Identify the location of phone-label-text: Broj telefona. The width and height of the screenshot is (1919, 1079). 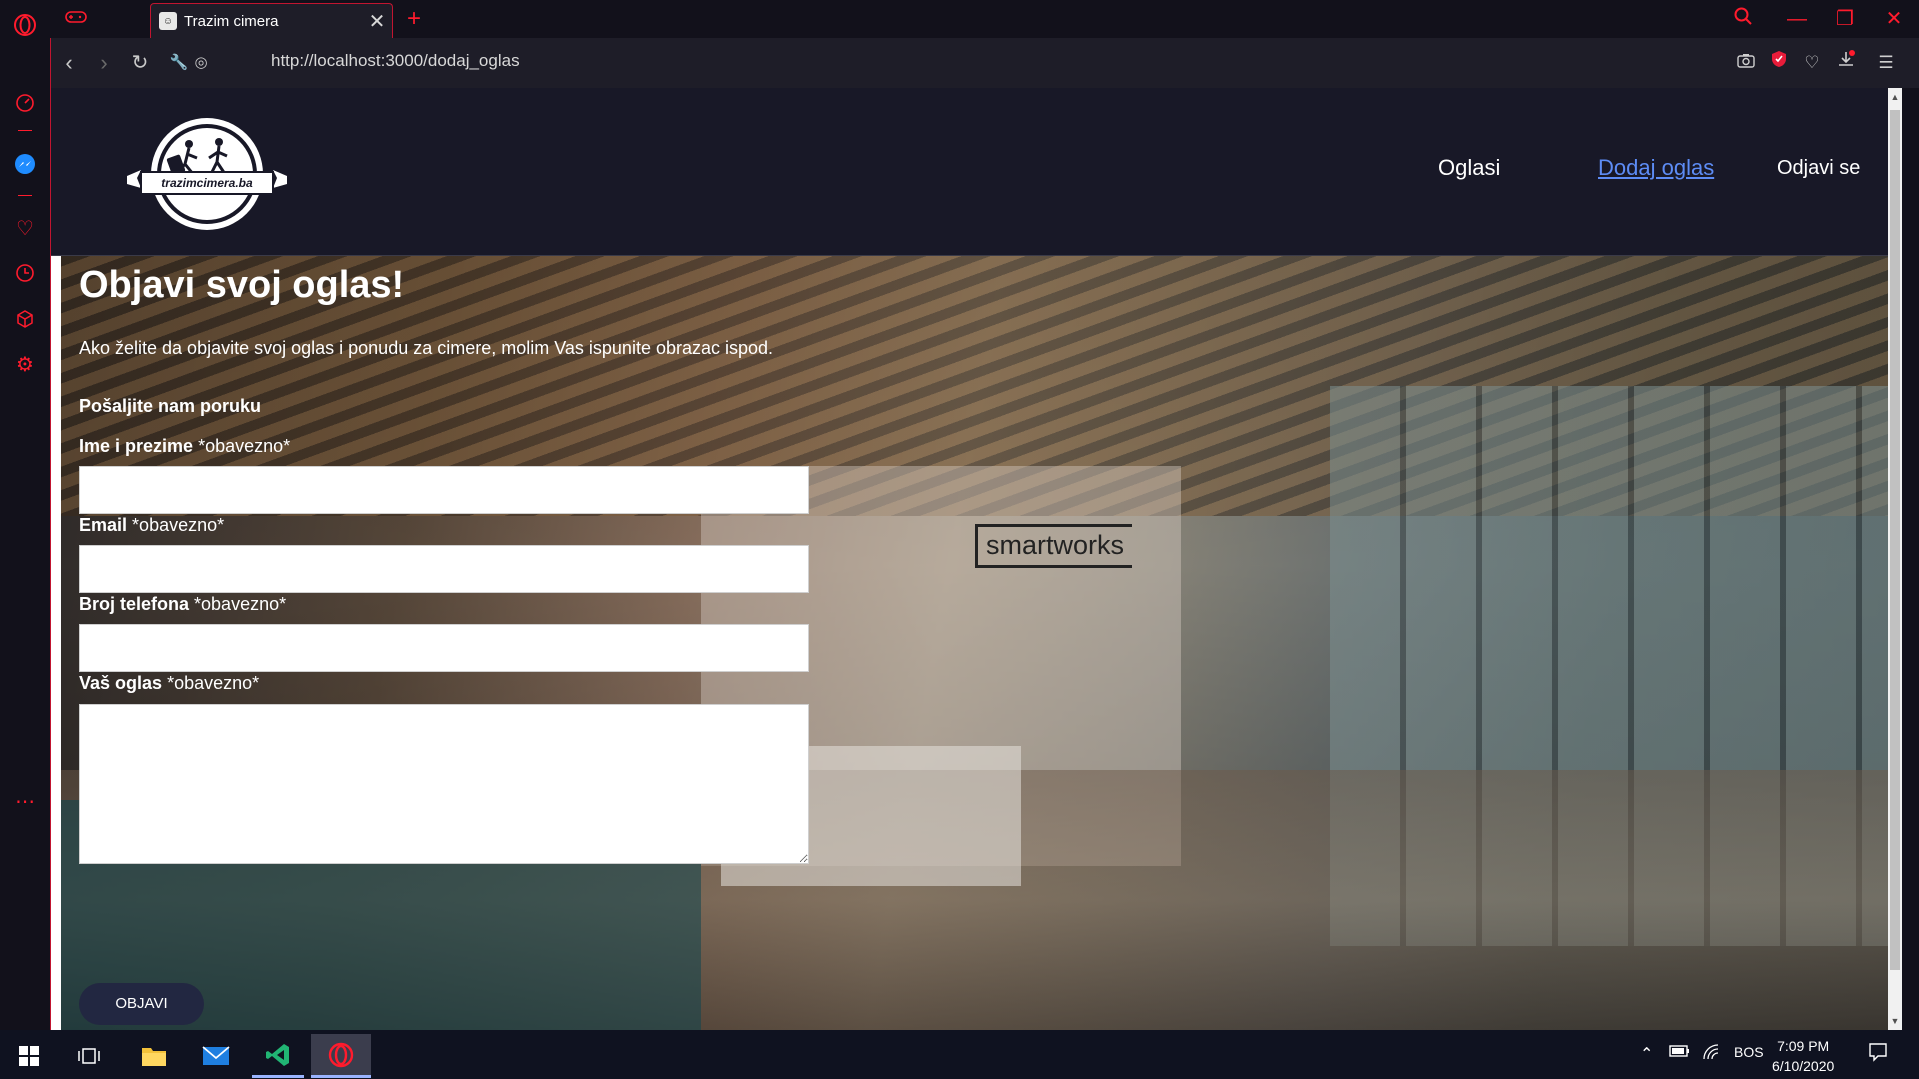
(134, 604).